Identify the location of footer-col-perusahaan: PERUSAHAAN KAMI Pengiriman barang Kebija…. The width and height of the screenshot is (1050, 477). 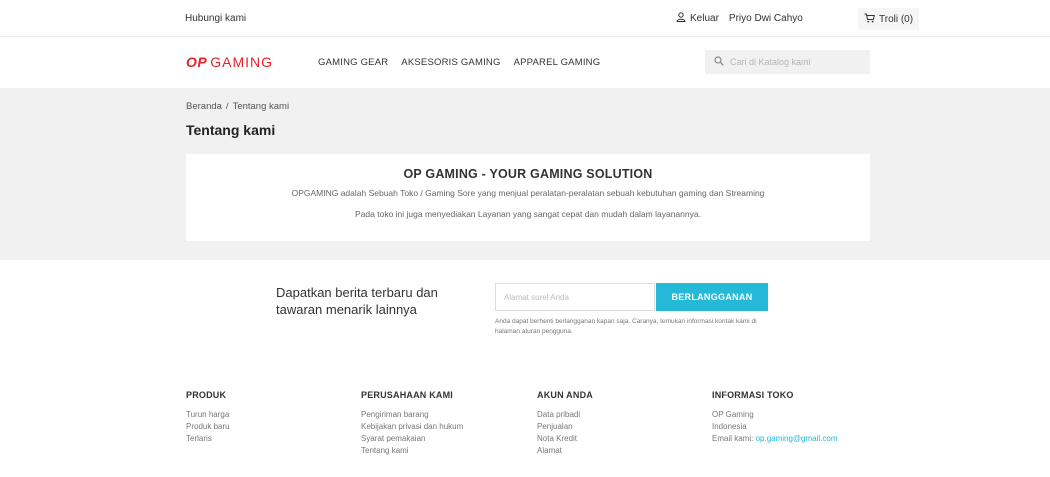
(412, 423).